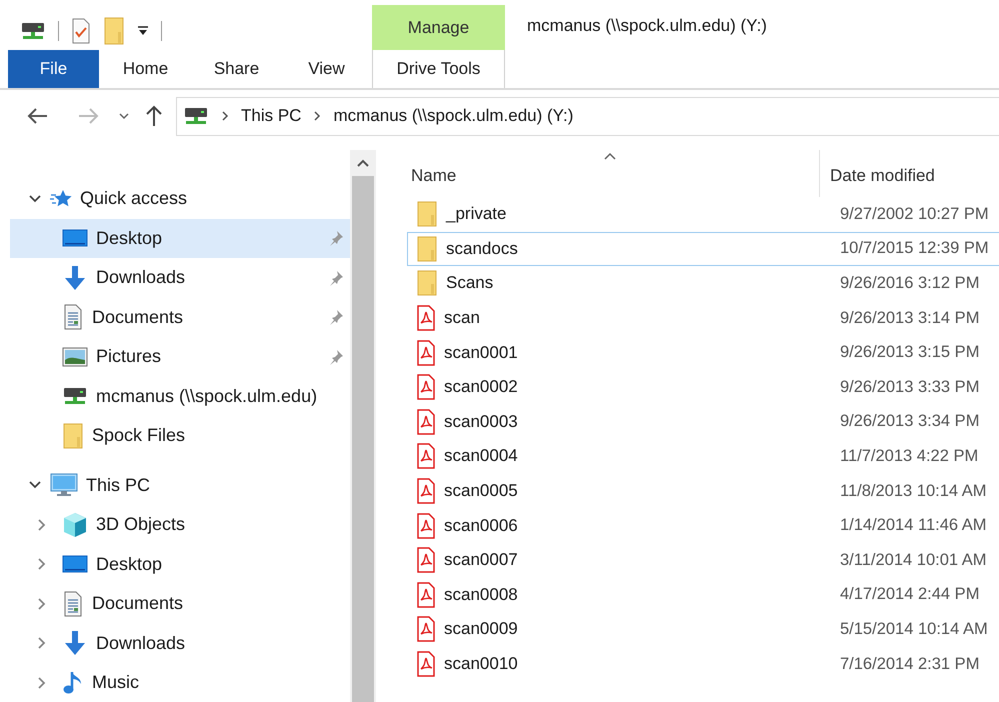 This screenshot has height=702, width=999. I want to click on ribbon-tab: Share, so click(236, 69).